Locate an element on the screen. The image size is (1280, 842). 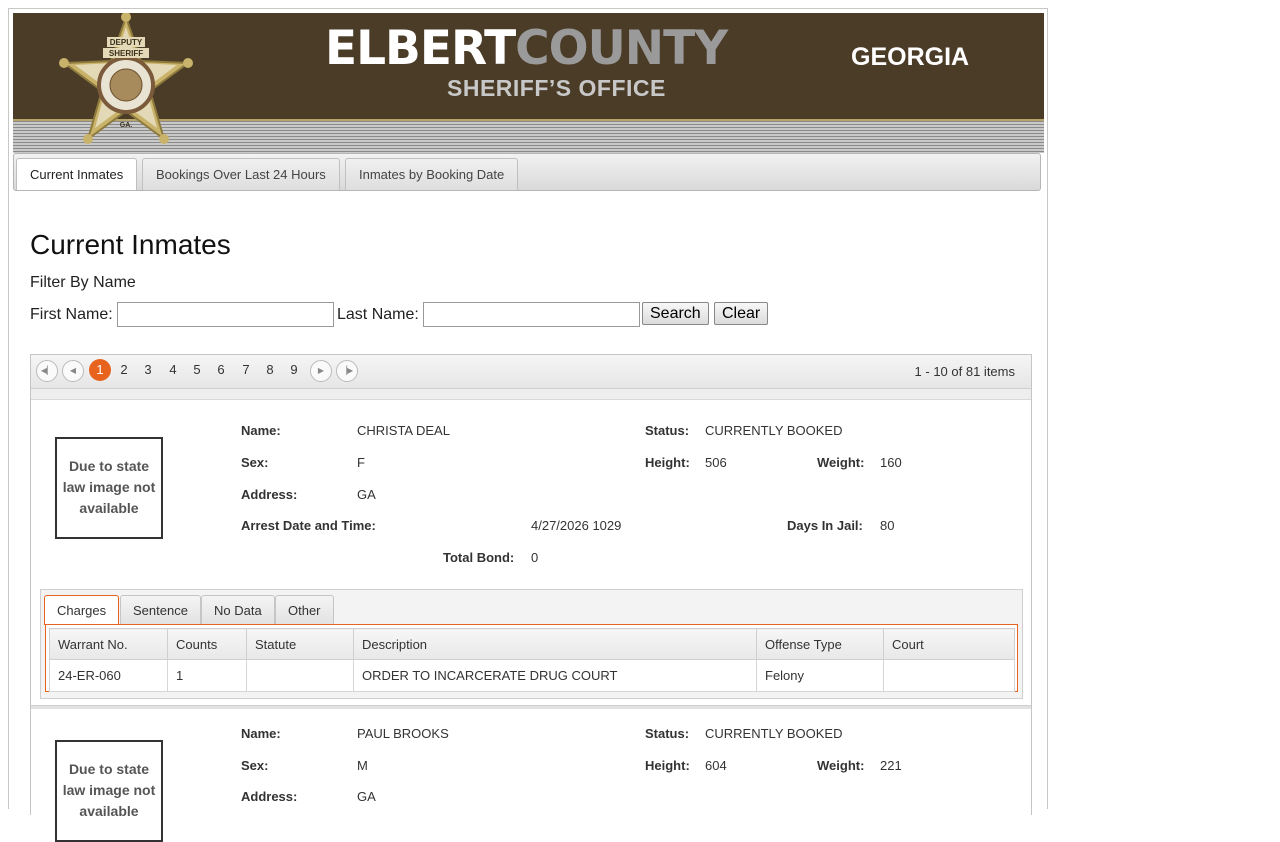
first-page-icon: ◀▏ is located at coordinates (47, 371).